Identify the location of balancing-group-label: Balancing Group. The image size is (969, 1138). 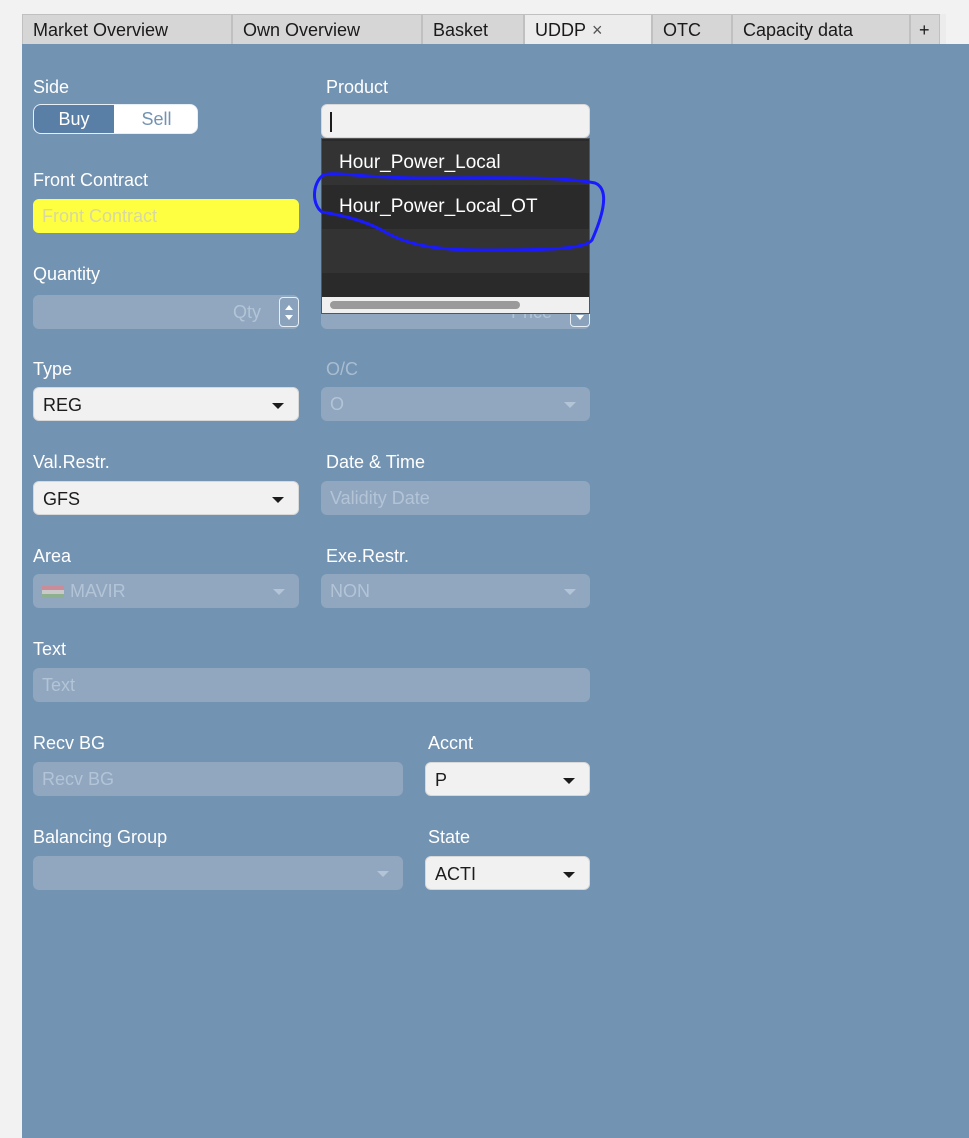
(100, 837).